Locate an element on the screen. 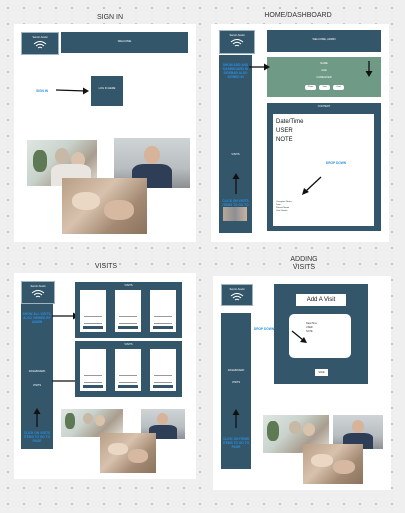 This screenshot has height=513, width=405. login-button-label: LOG IN HERE is located at coordinates (107, 88).